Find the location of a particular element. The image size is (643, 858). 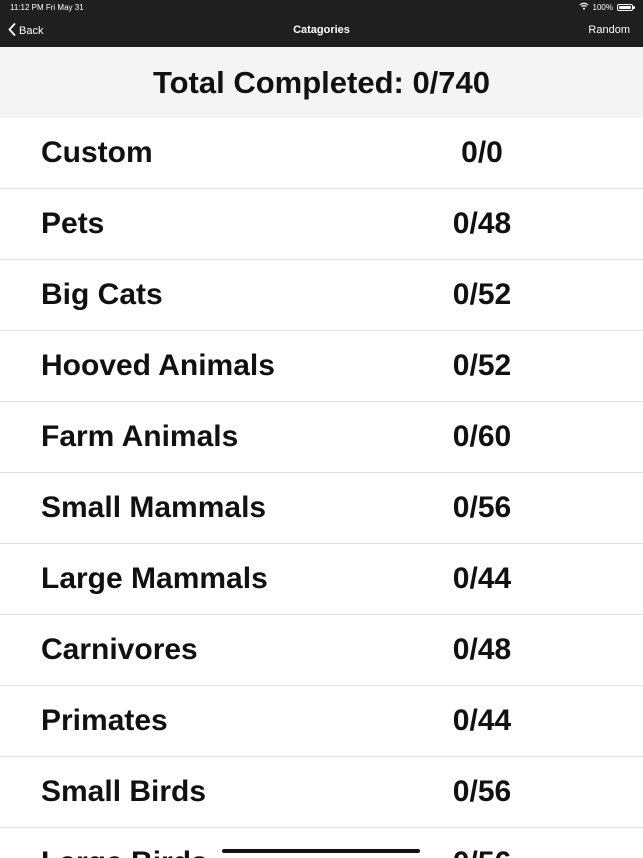

category-name: Custom is located at coordinates (97, 152).